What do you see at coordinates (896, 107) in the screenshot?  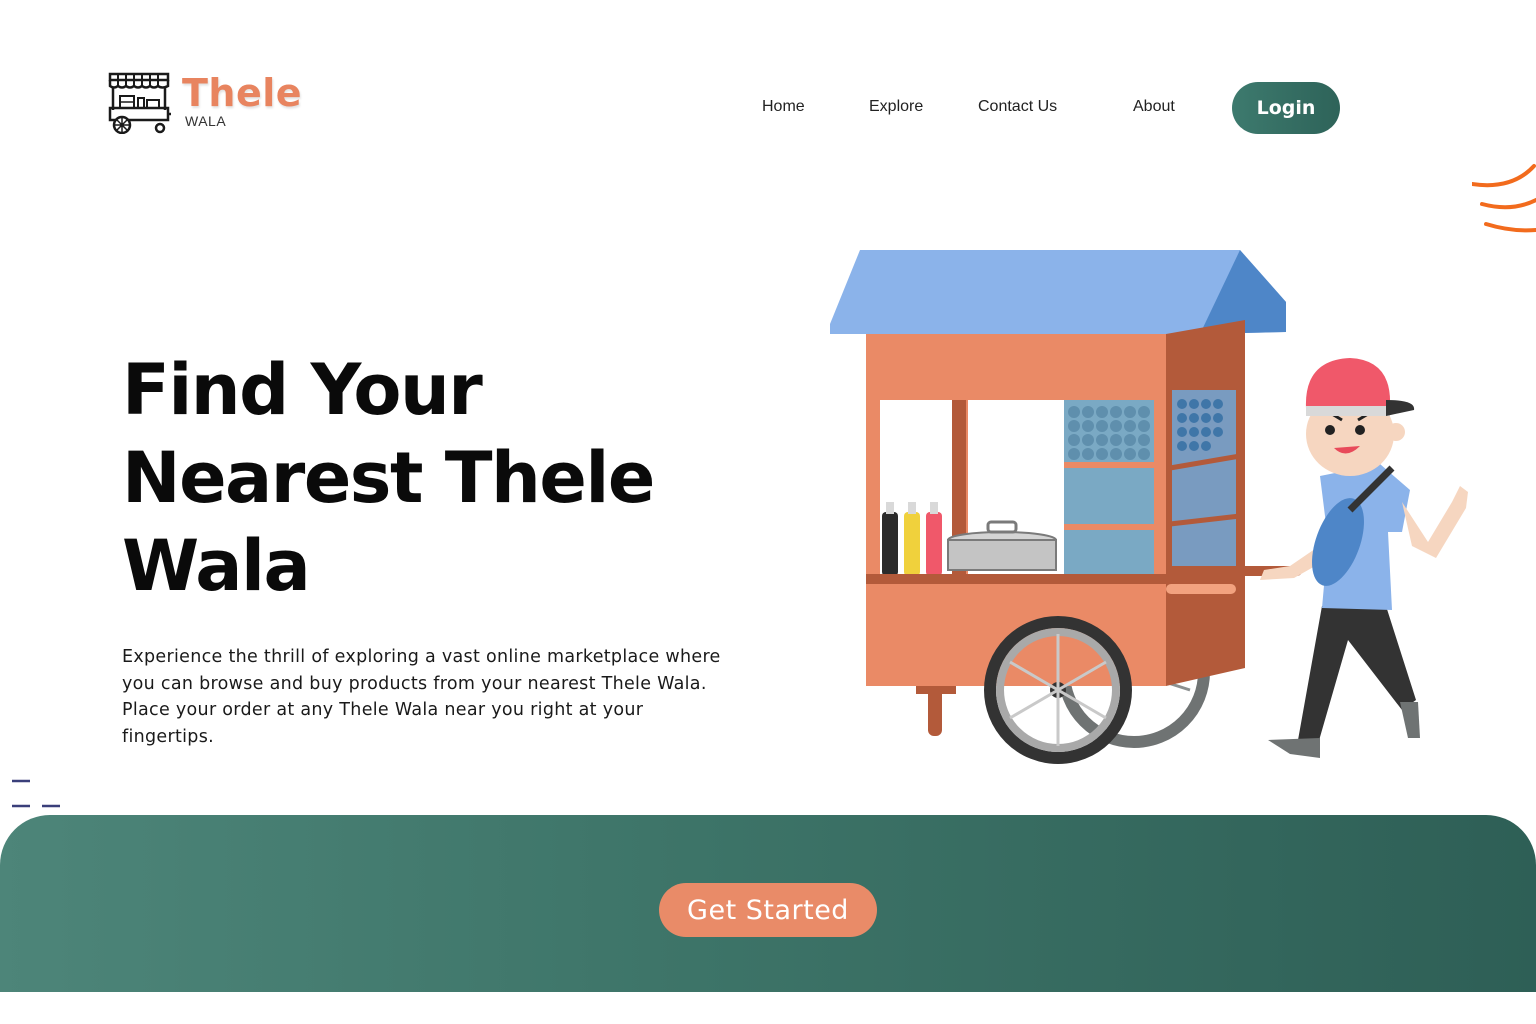 I see `nav-link-explore: Explore` at bounding box center [896, 107].